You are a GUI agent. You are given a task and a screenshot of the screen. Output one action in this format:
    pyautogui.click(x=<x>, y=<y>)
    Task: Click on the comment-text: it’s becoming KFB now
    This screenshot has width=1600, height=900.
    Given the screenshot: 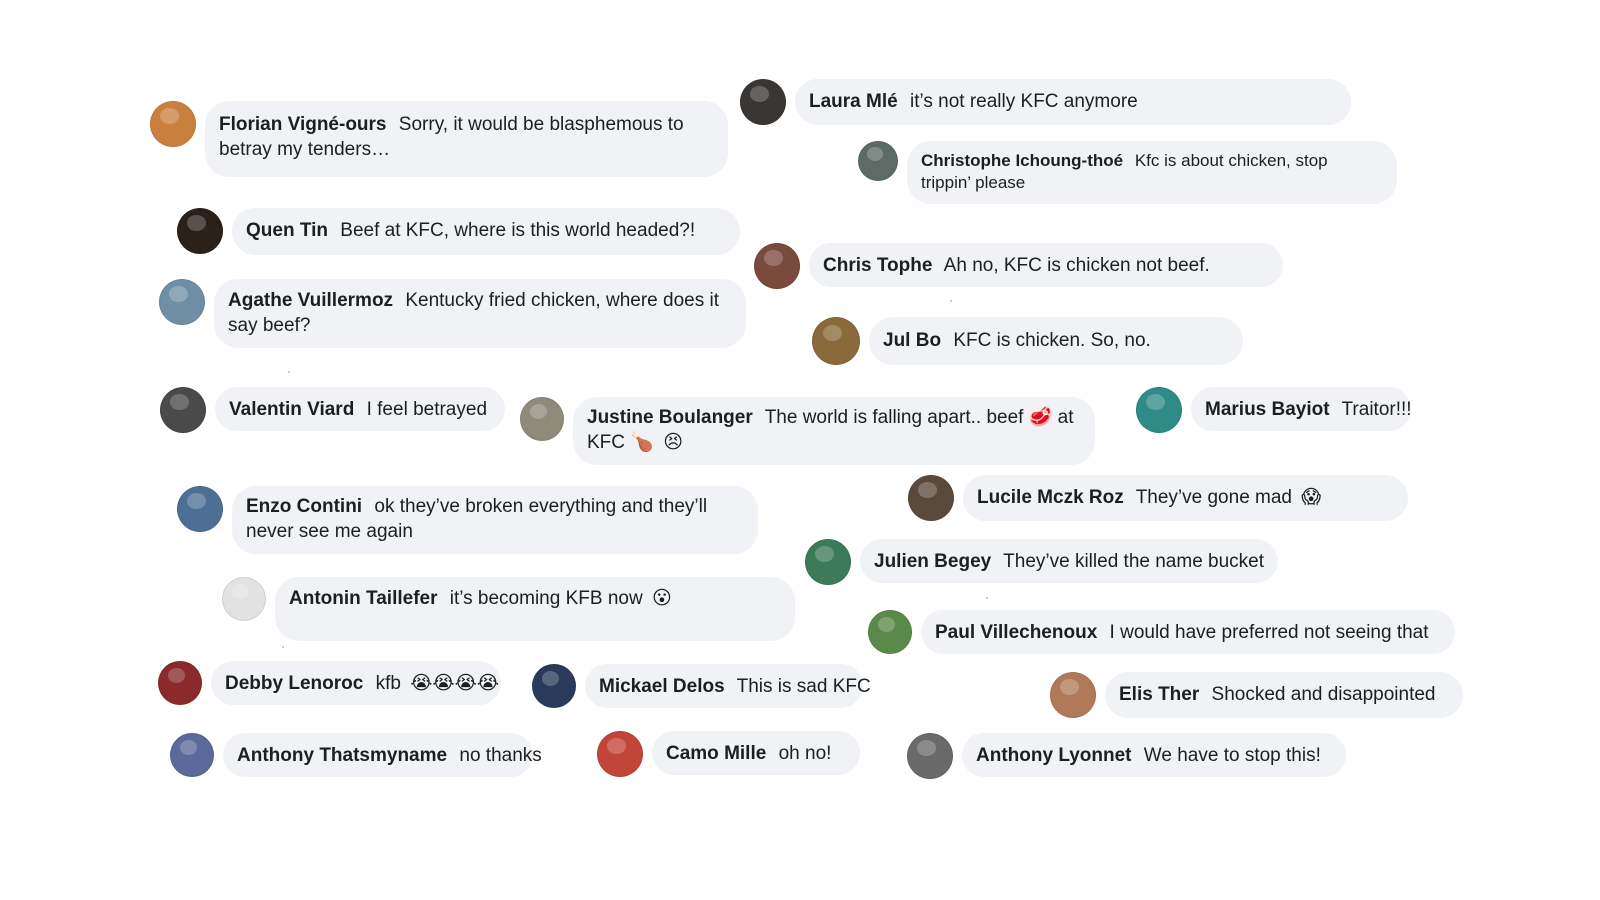 What is the action you would take?
    pyautogui.click(x=546, y=598)
    